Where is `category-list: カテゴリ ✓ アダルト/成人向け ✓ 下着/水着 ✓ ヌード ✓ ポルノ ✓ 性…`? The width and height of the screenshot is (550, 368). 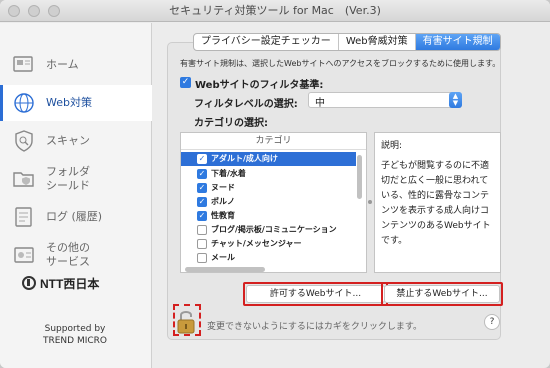 category-list: カテゴリ ✓ アダルト/成人向け ✓ 下着/水着 ✓ ヌード ✓ ポルノ ✓ 性… is located at coordinates (273, 202).